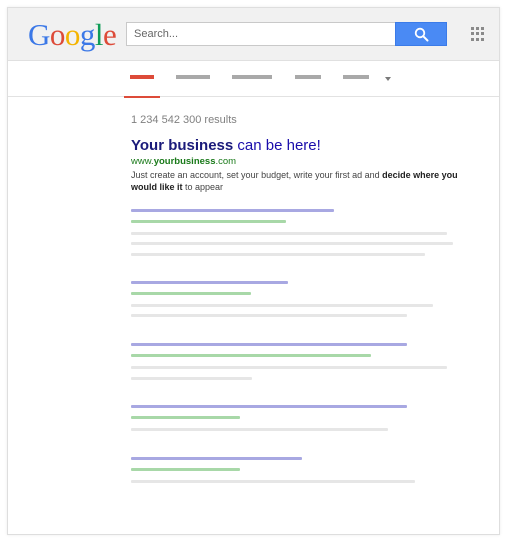  Describe the element at coordinates (87, 34) in the screenshot. I see `logo-letter: g` at that location.